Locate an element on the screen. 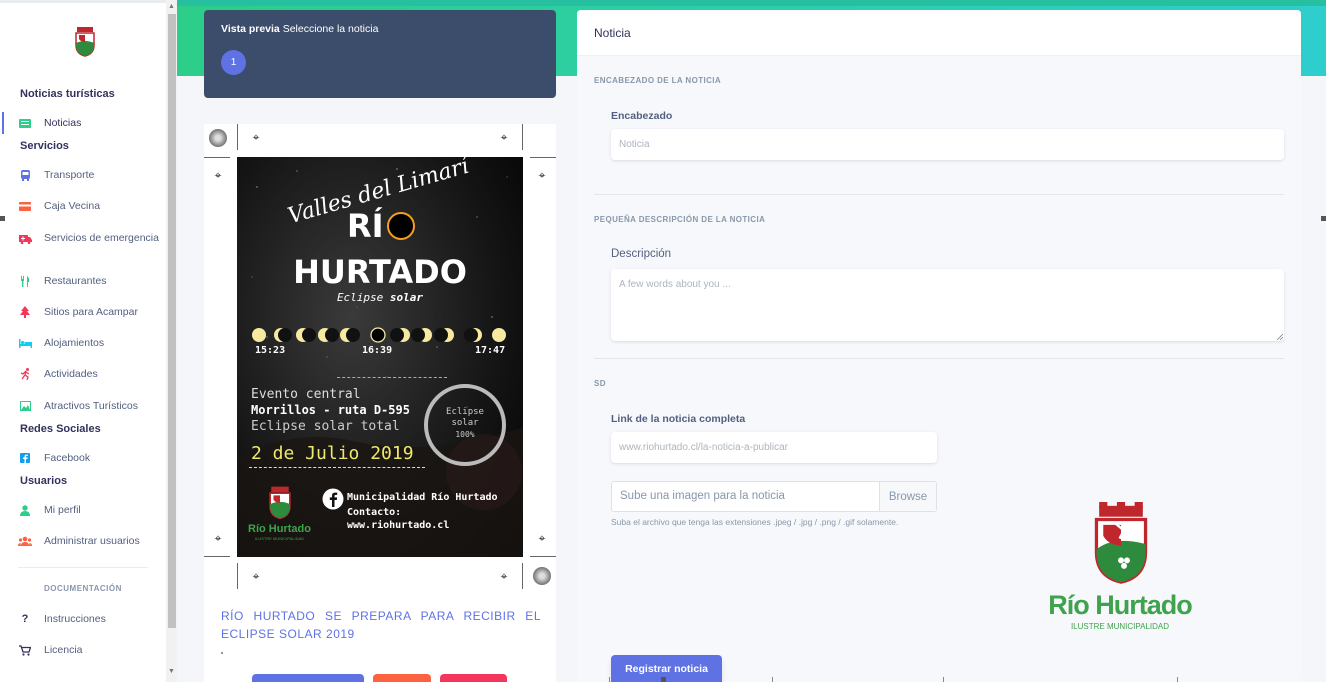 The width and height of the screenshot is (1326, 682). scroll-up-arrow-icon: ▲ is located at coordinates (171, 6).